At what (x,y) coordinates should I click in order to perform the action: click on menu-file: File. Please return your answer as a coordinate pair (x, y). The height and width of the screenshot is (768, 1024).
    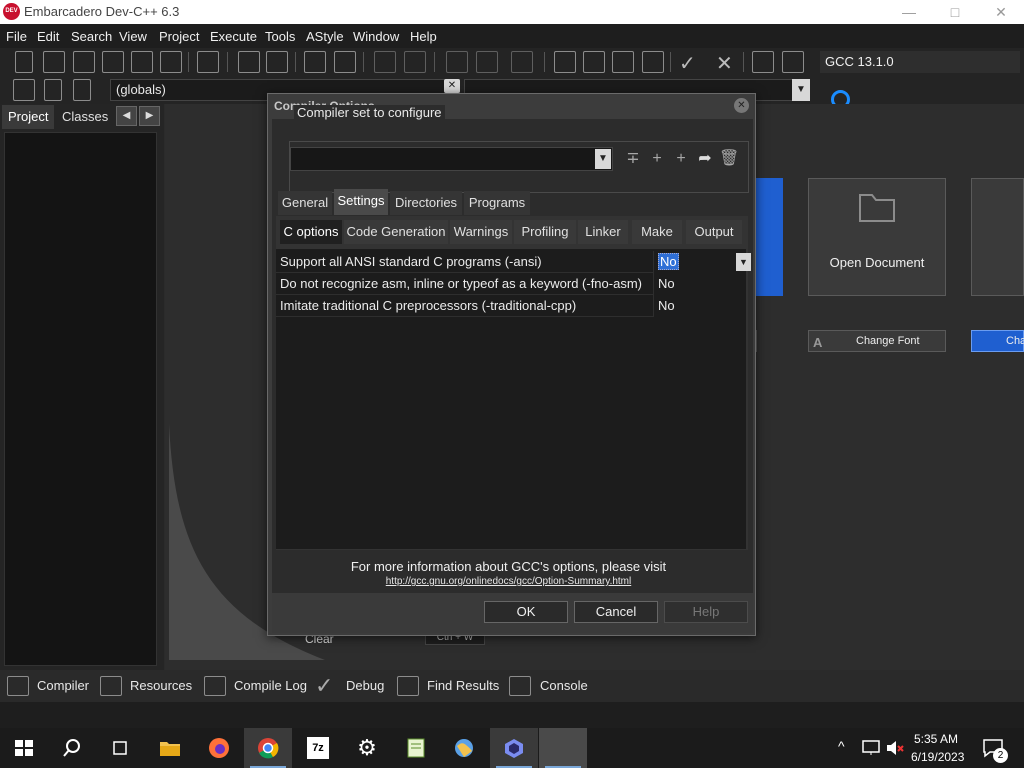
    Looking at the image, I should click on (16, 36).